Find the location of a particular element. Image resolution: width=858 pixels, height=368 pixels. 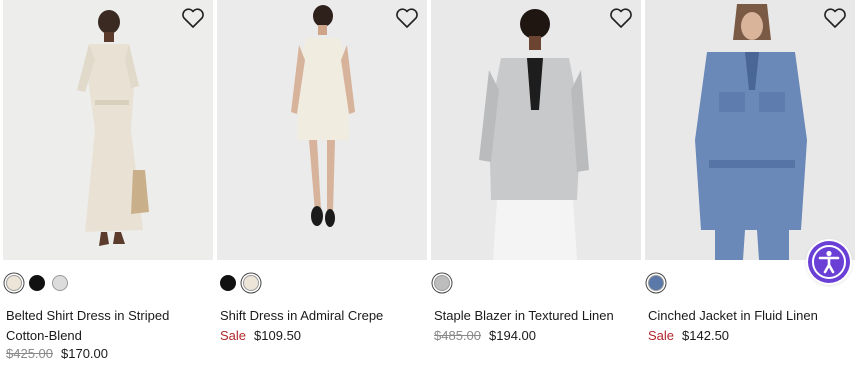

accessibility-button is located at coordinates (829, 262).